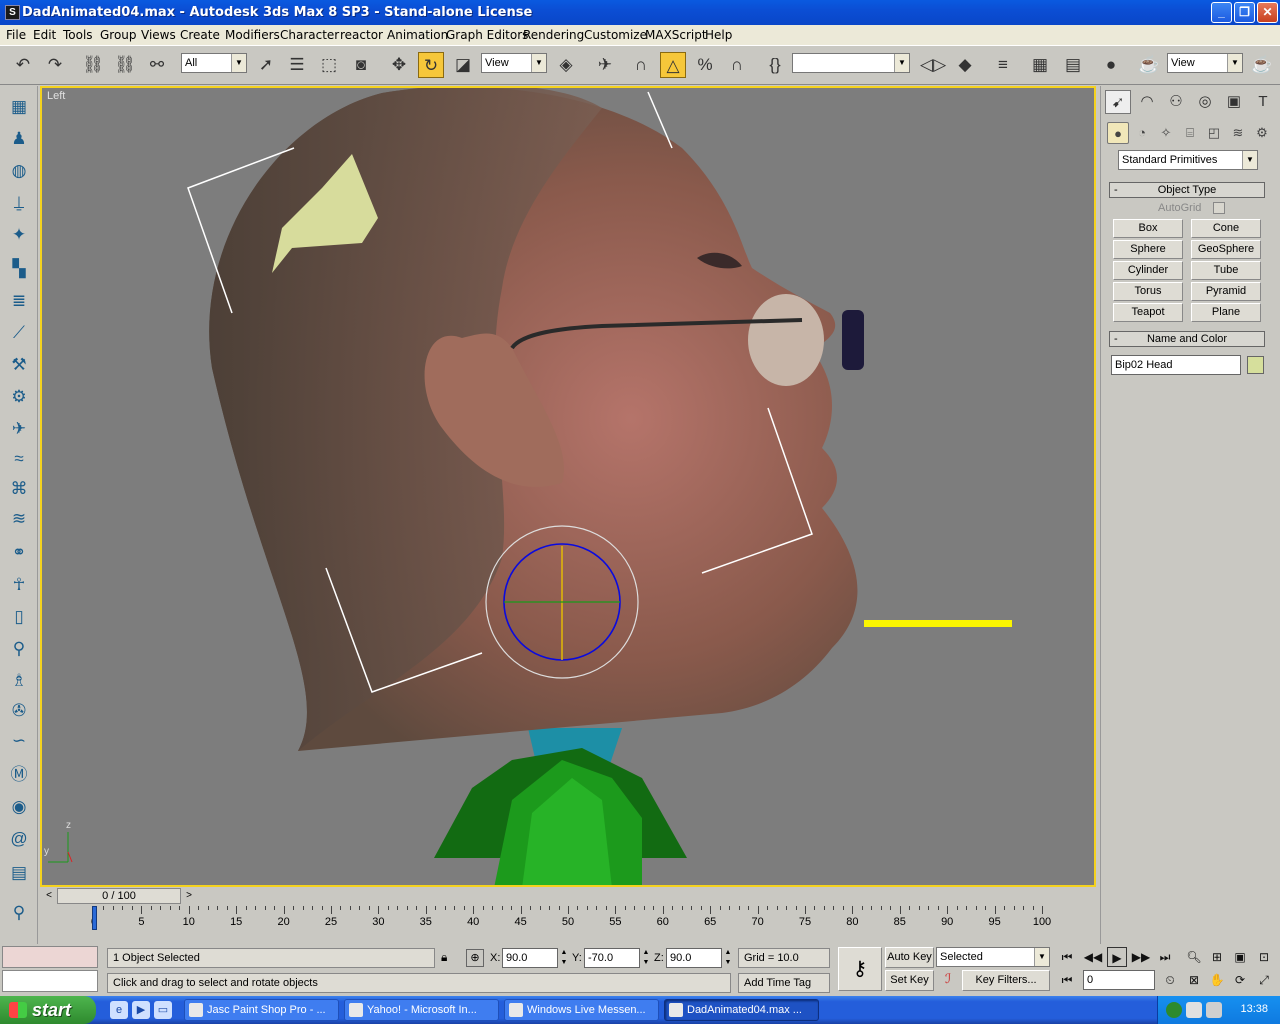  What do you see at coordinates (19, 235) in the screenshot?
I see `star-icon: ✦` at bounding box center [19, 235].